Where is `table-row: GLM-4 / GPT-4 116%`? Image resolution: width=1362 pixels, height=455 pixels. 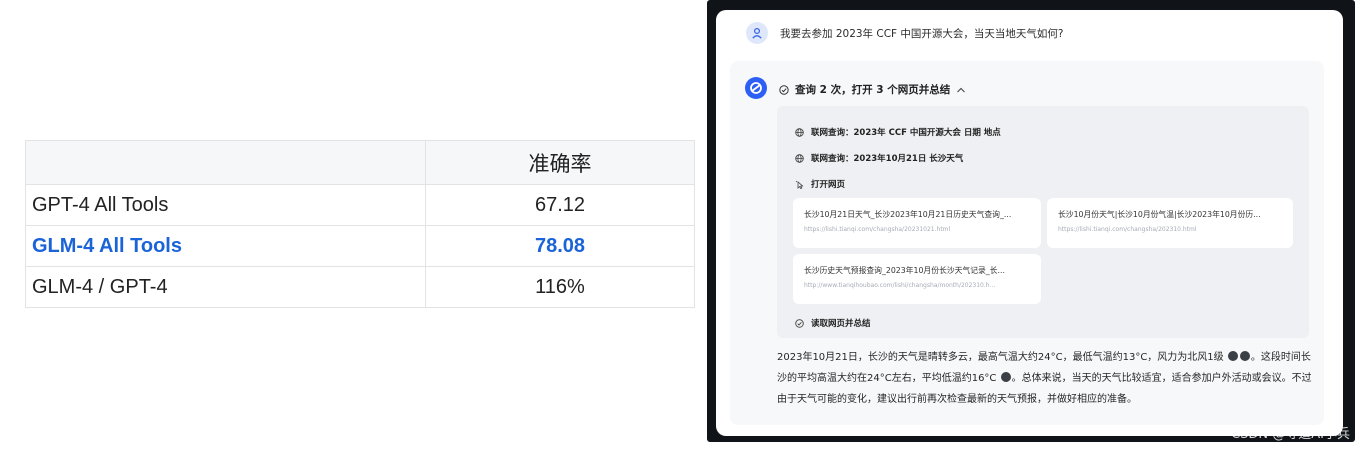 table-row: GLM-4 / GPT-4 116% is located at coordinates (360, 287).